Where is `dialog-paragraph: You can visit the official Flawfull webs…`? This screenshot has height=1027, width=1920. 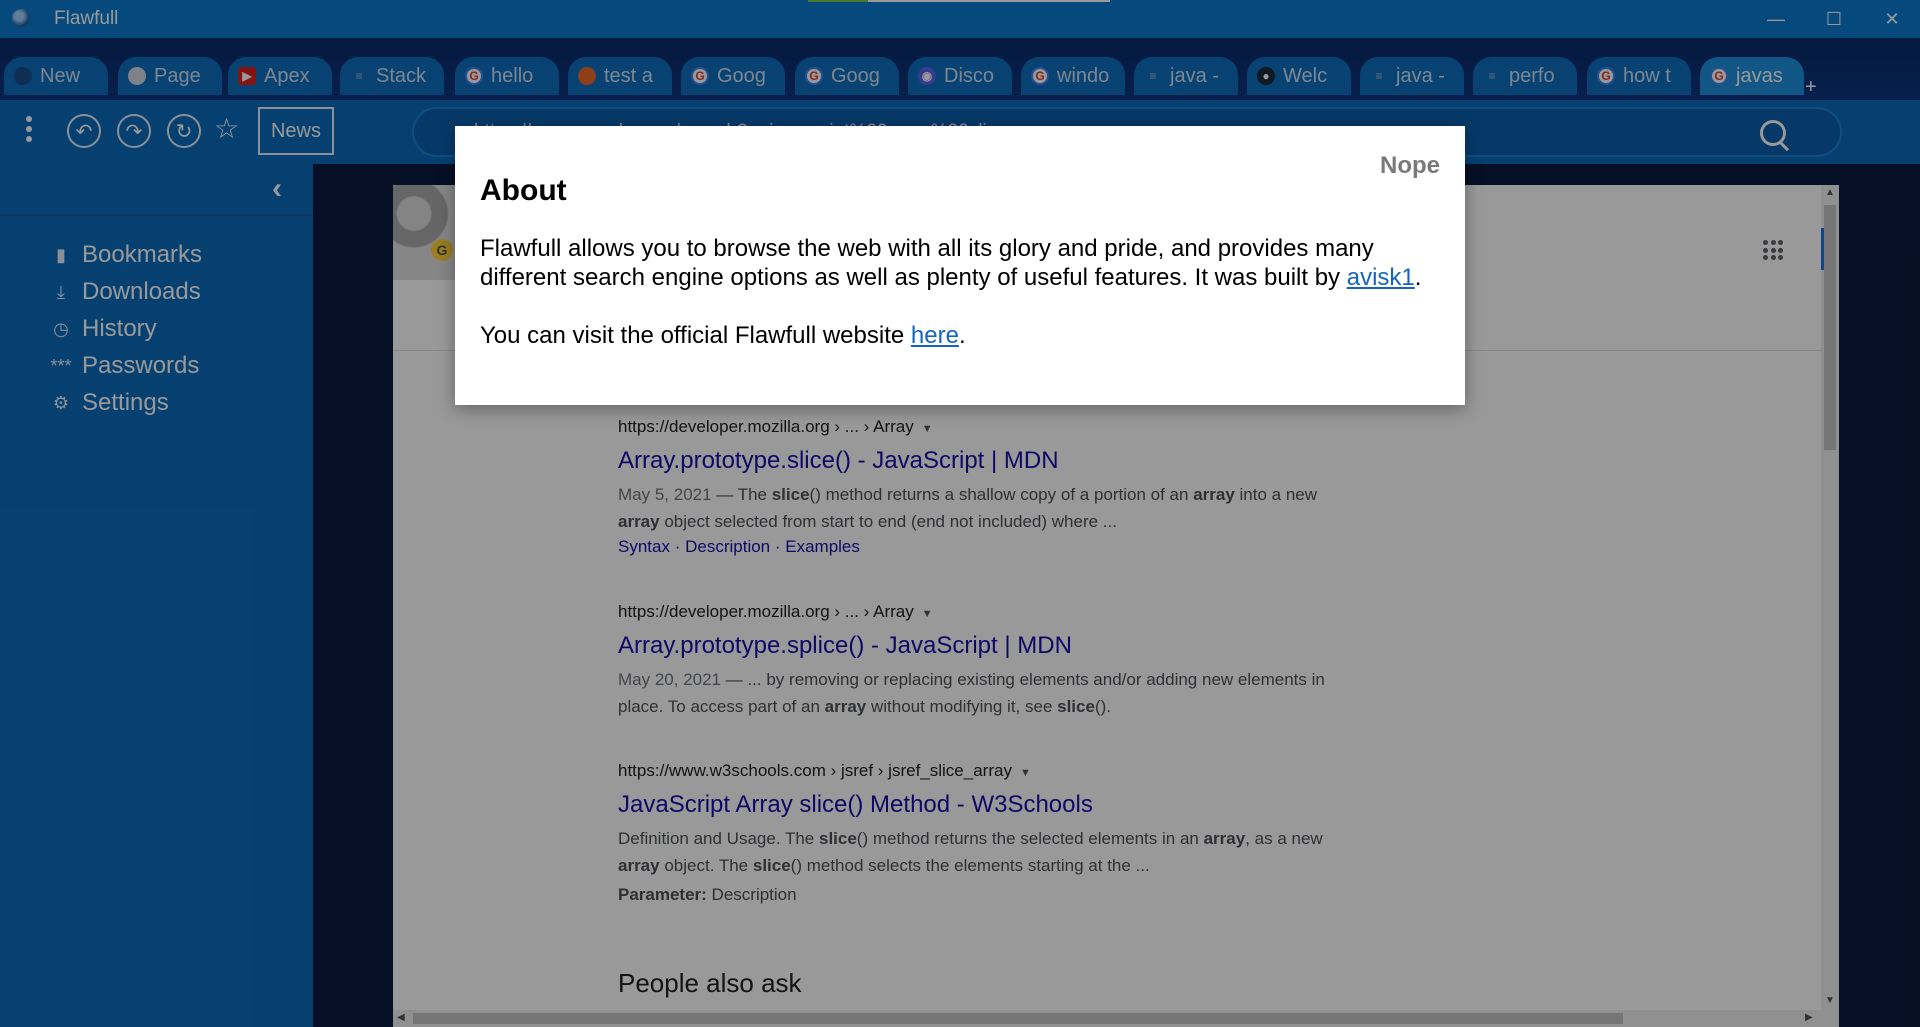 dialog-paragraph: You can visit the official Flawfull webs… is located at coordinates (723, 335).